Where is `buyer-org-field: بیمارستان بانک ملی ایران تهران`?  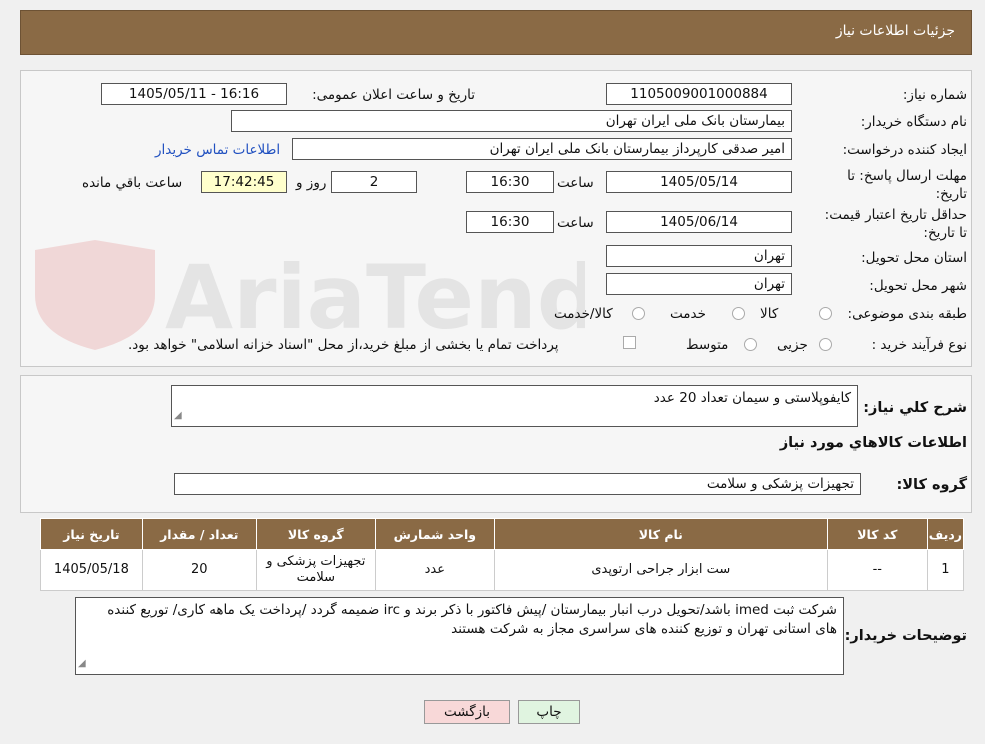
buyer-org-field: بیمارستان بانک ملی ایران تهران is located at coordinates (511, 121).